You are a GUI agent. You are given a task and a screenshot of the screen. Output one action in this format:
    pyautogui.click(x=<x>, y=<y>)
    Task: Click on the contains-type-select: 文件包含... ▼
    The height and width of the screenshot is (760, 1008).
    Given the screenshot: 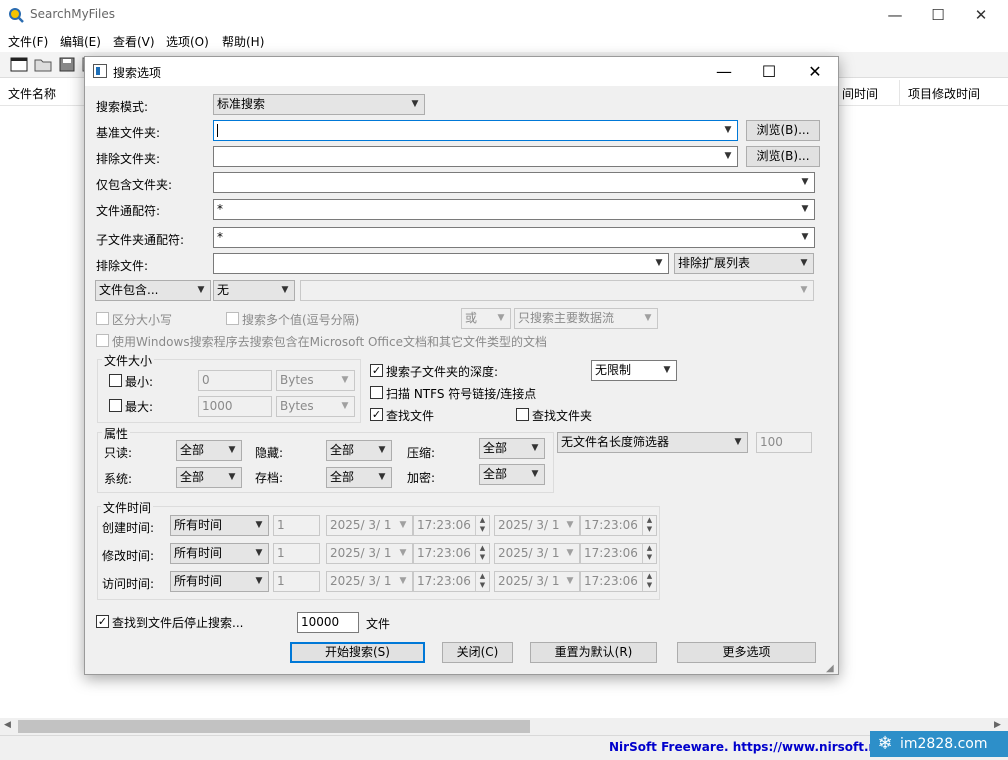 What is the action you would take?
    pyautogui.click(x=153, y=290)
    